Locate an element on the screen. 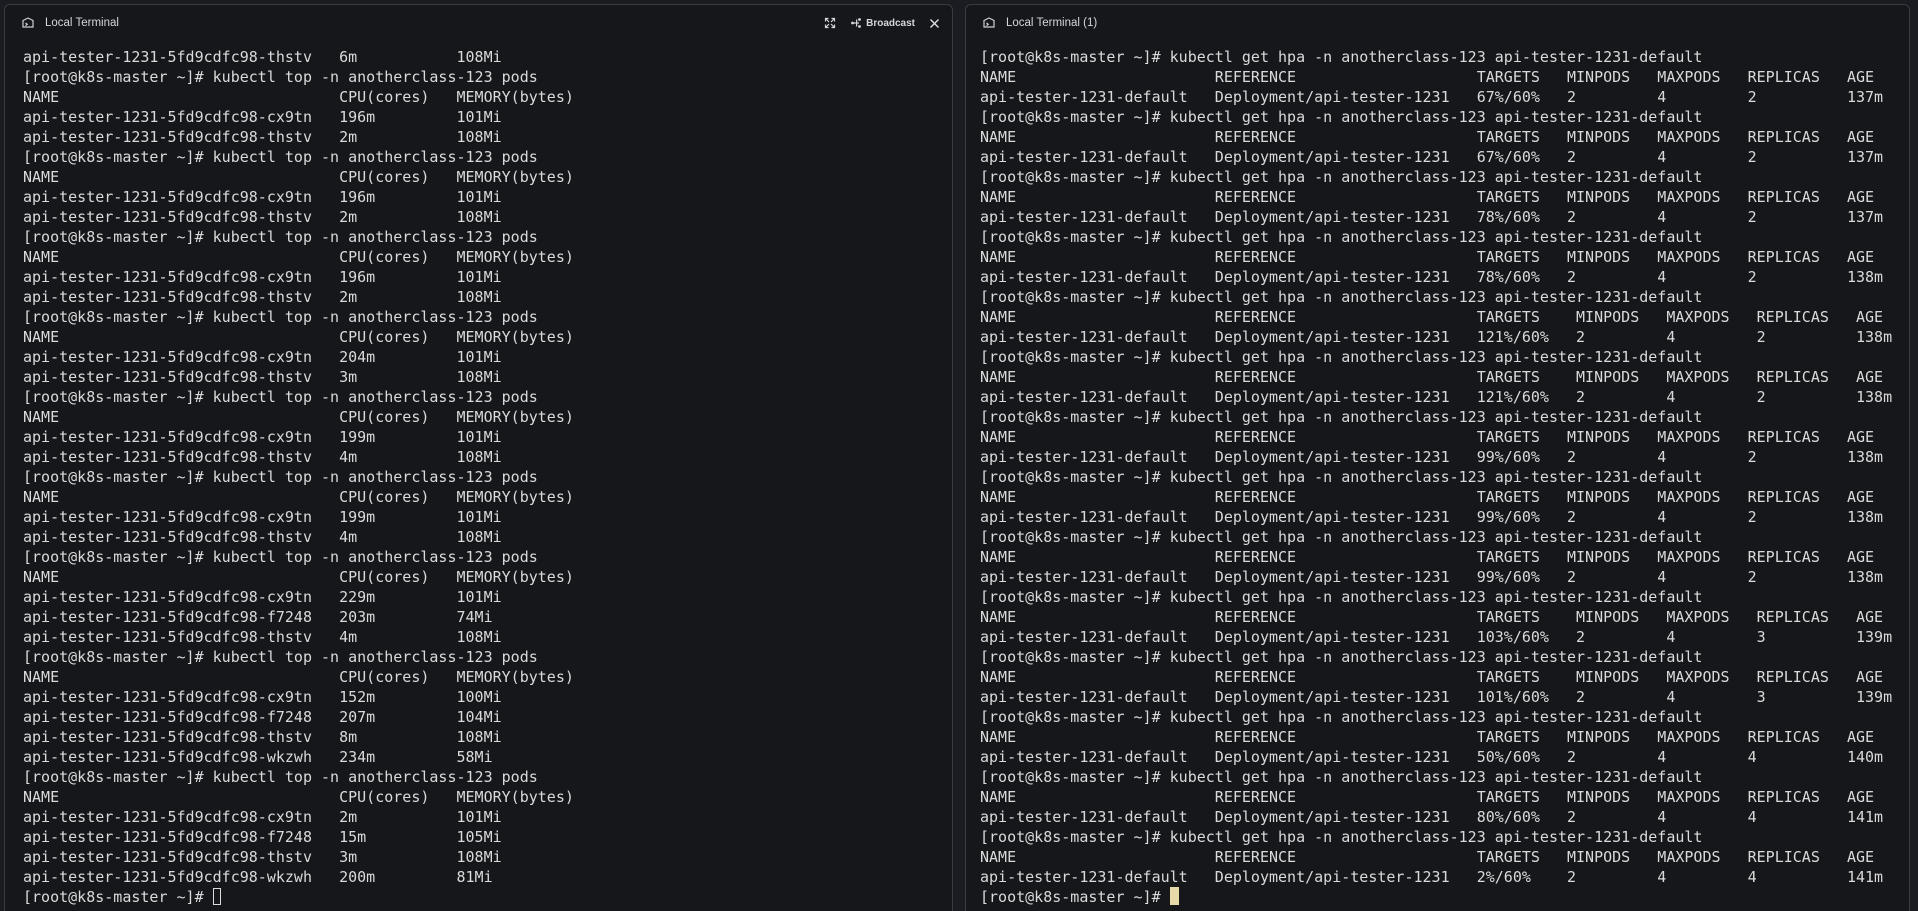 This screenshot has height=911, width=1918. terminal-tab-bar: Local Terminal (1) is located at coordinates (1437, 23).